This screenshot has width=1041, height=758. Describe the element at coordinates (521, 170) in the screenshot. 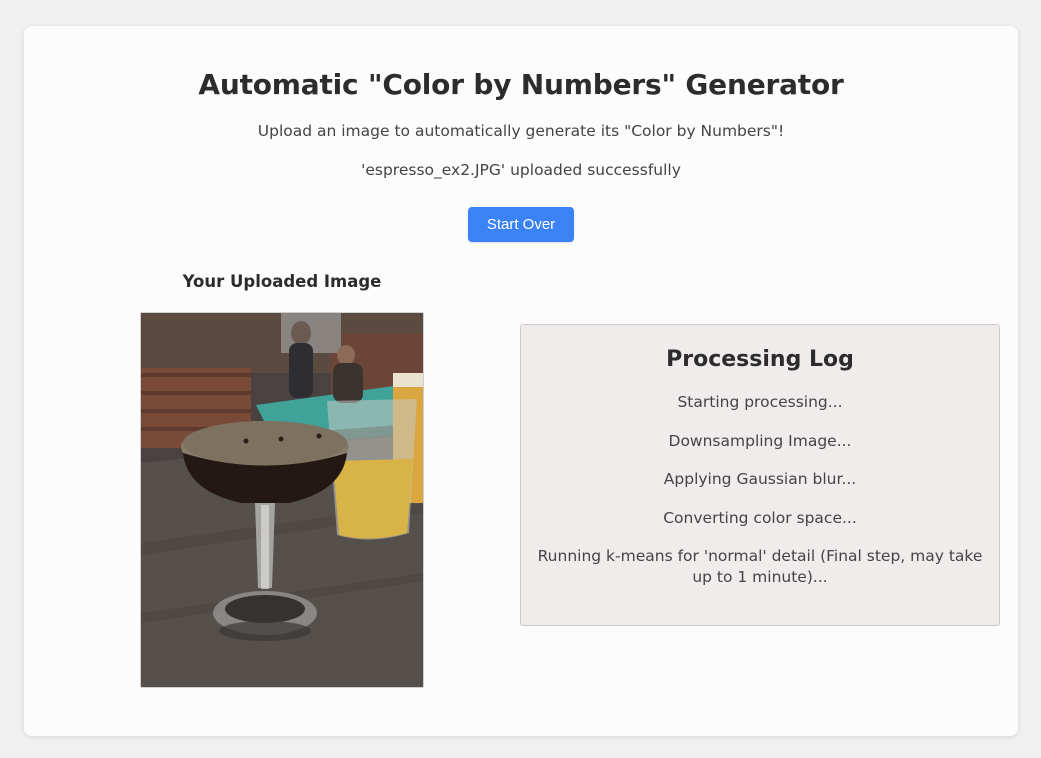

I see `upload-status-message: 'espresso_ex2.JPG' uploaded successfully` at that location.